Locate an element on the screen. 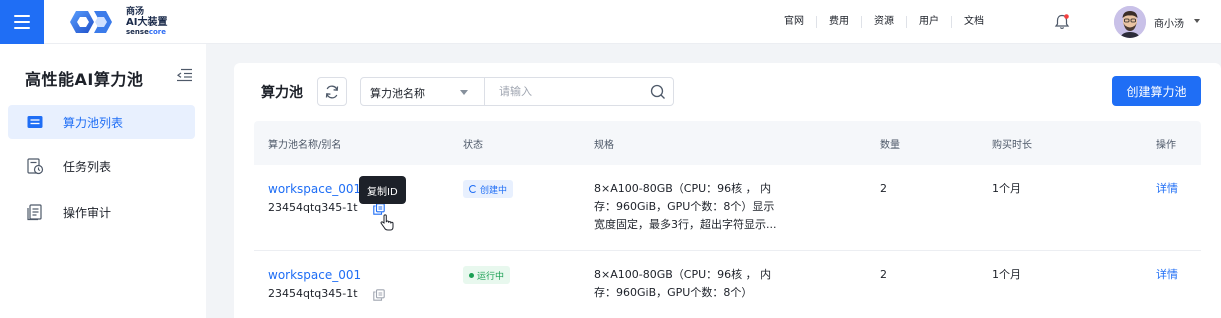 The image size is (1221, 318). list-icon is located at coordinates (35, 122).